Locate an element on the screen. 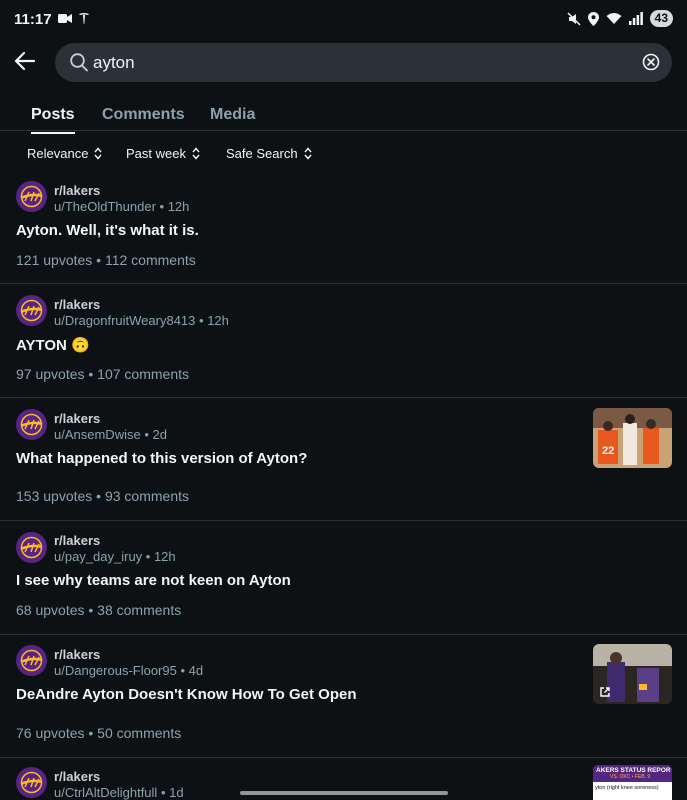 The height and width of the screenshot is (800, 687). post-meta: u/CtrlAltDelightfull • 1d is located at coordinates (119, 792).